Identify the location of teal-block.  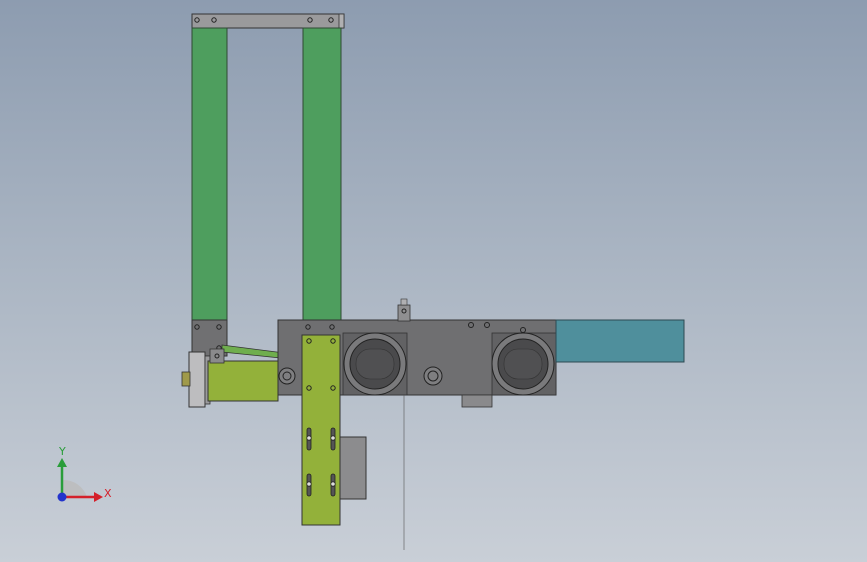
(620, 341).